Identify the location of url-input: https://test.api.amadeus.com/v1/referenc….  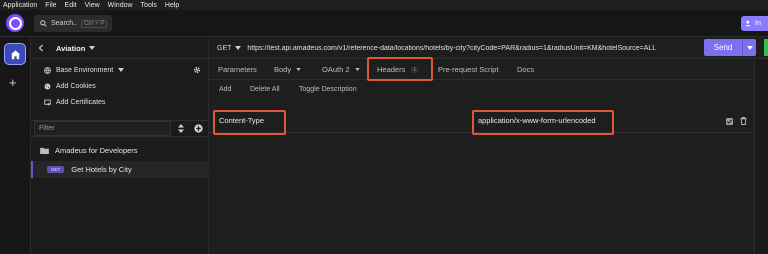
(488, 48).